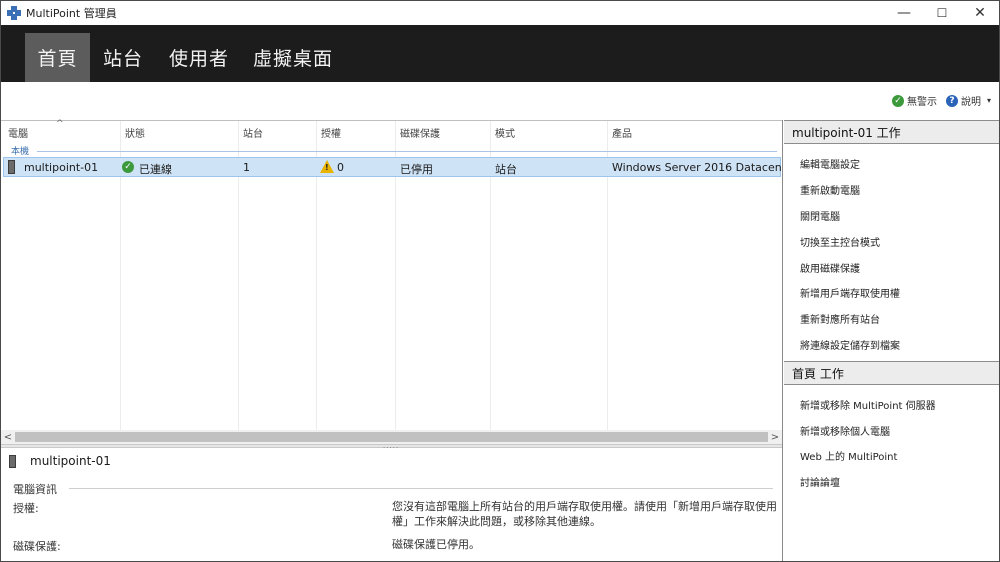 Image resolution: width=1000 pixels, height=562 pixels. I want to click on computer-tasks-header: multipoint-01 工作, so click(891, 132).